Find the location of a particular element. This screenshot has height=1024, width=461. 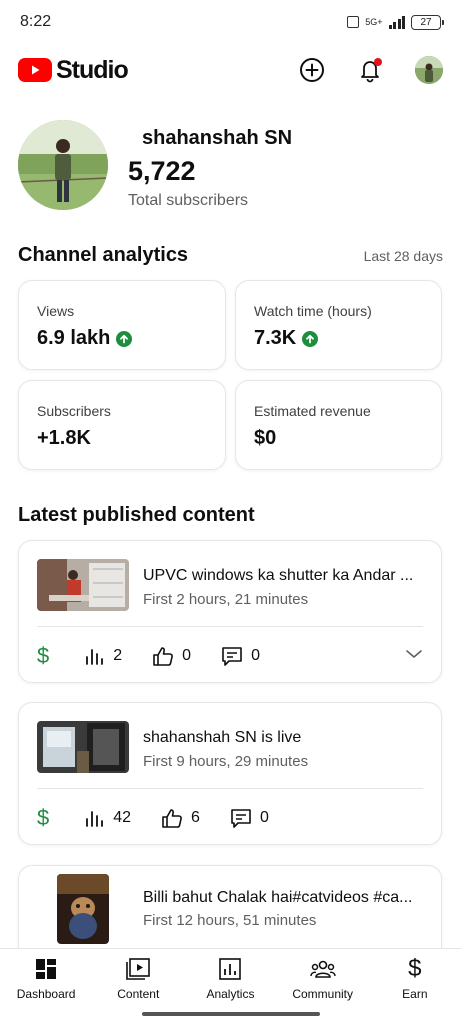

add-circle-icon is located at coordinates (312, 70).